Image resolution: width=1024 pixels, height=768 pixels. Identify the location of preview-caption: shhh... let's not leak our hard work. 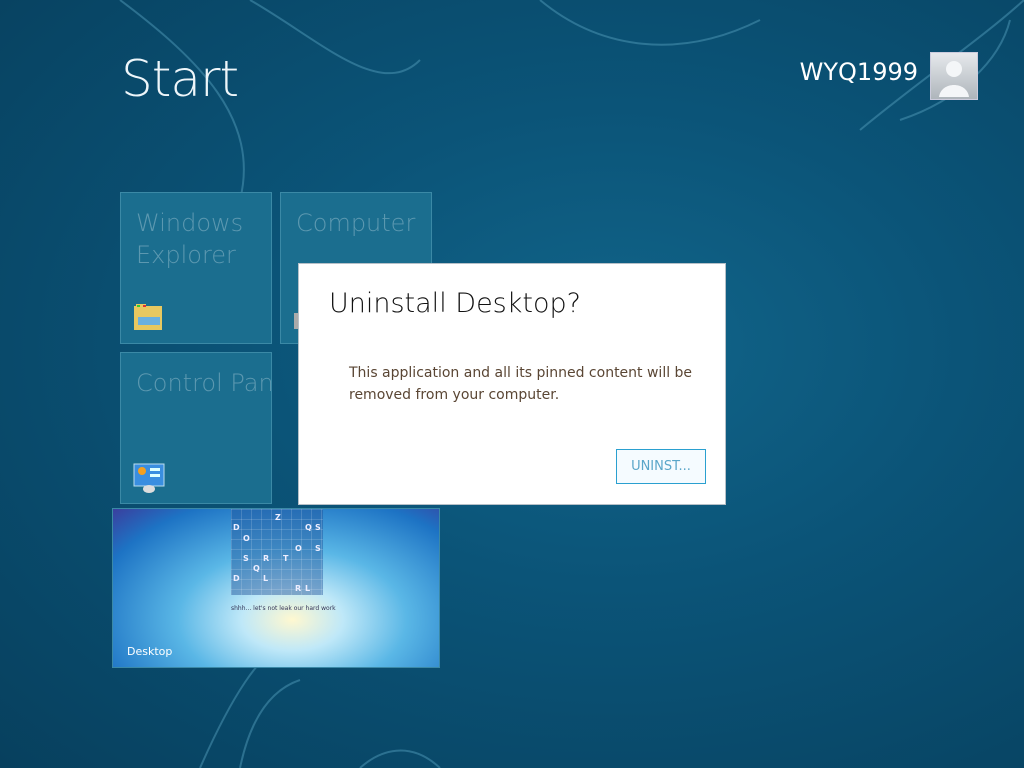
(283, 608).